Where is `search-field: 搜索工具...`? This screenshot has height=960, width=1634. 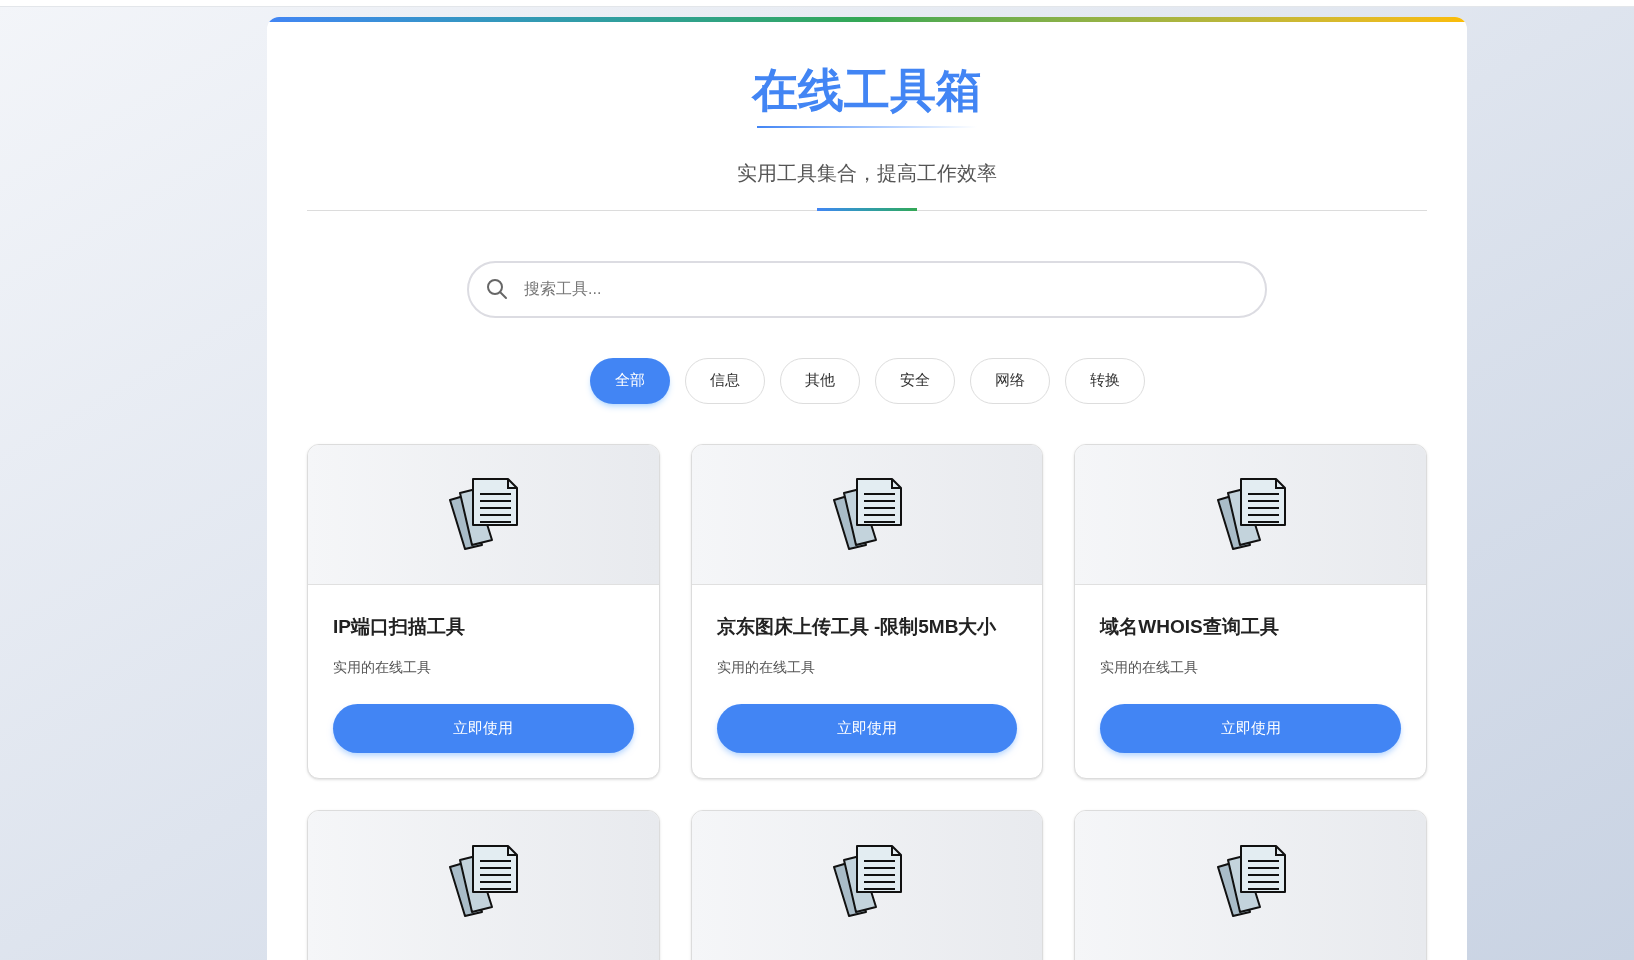
search-field: 搜索工具... is located at coordinates (867, 289).